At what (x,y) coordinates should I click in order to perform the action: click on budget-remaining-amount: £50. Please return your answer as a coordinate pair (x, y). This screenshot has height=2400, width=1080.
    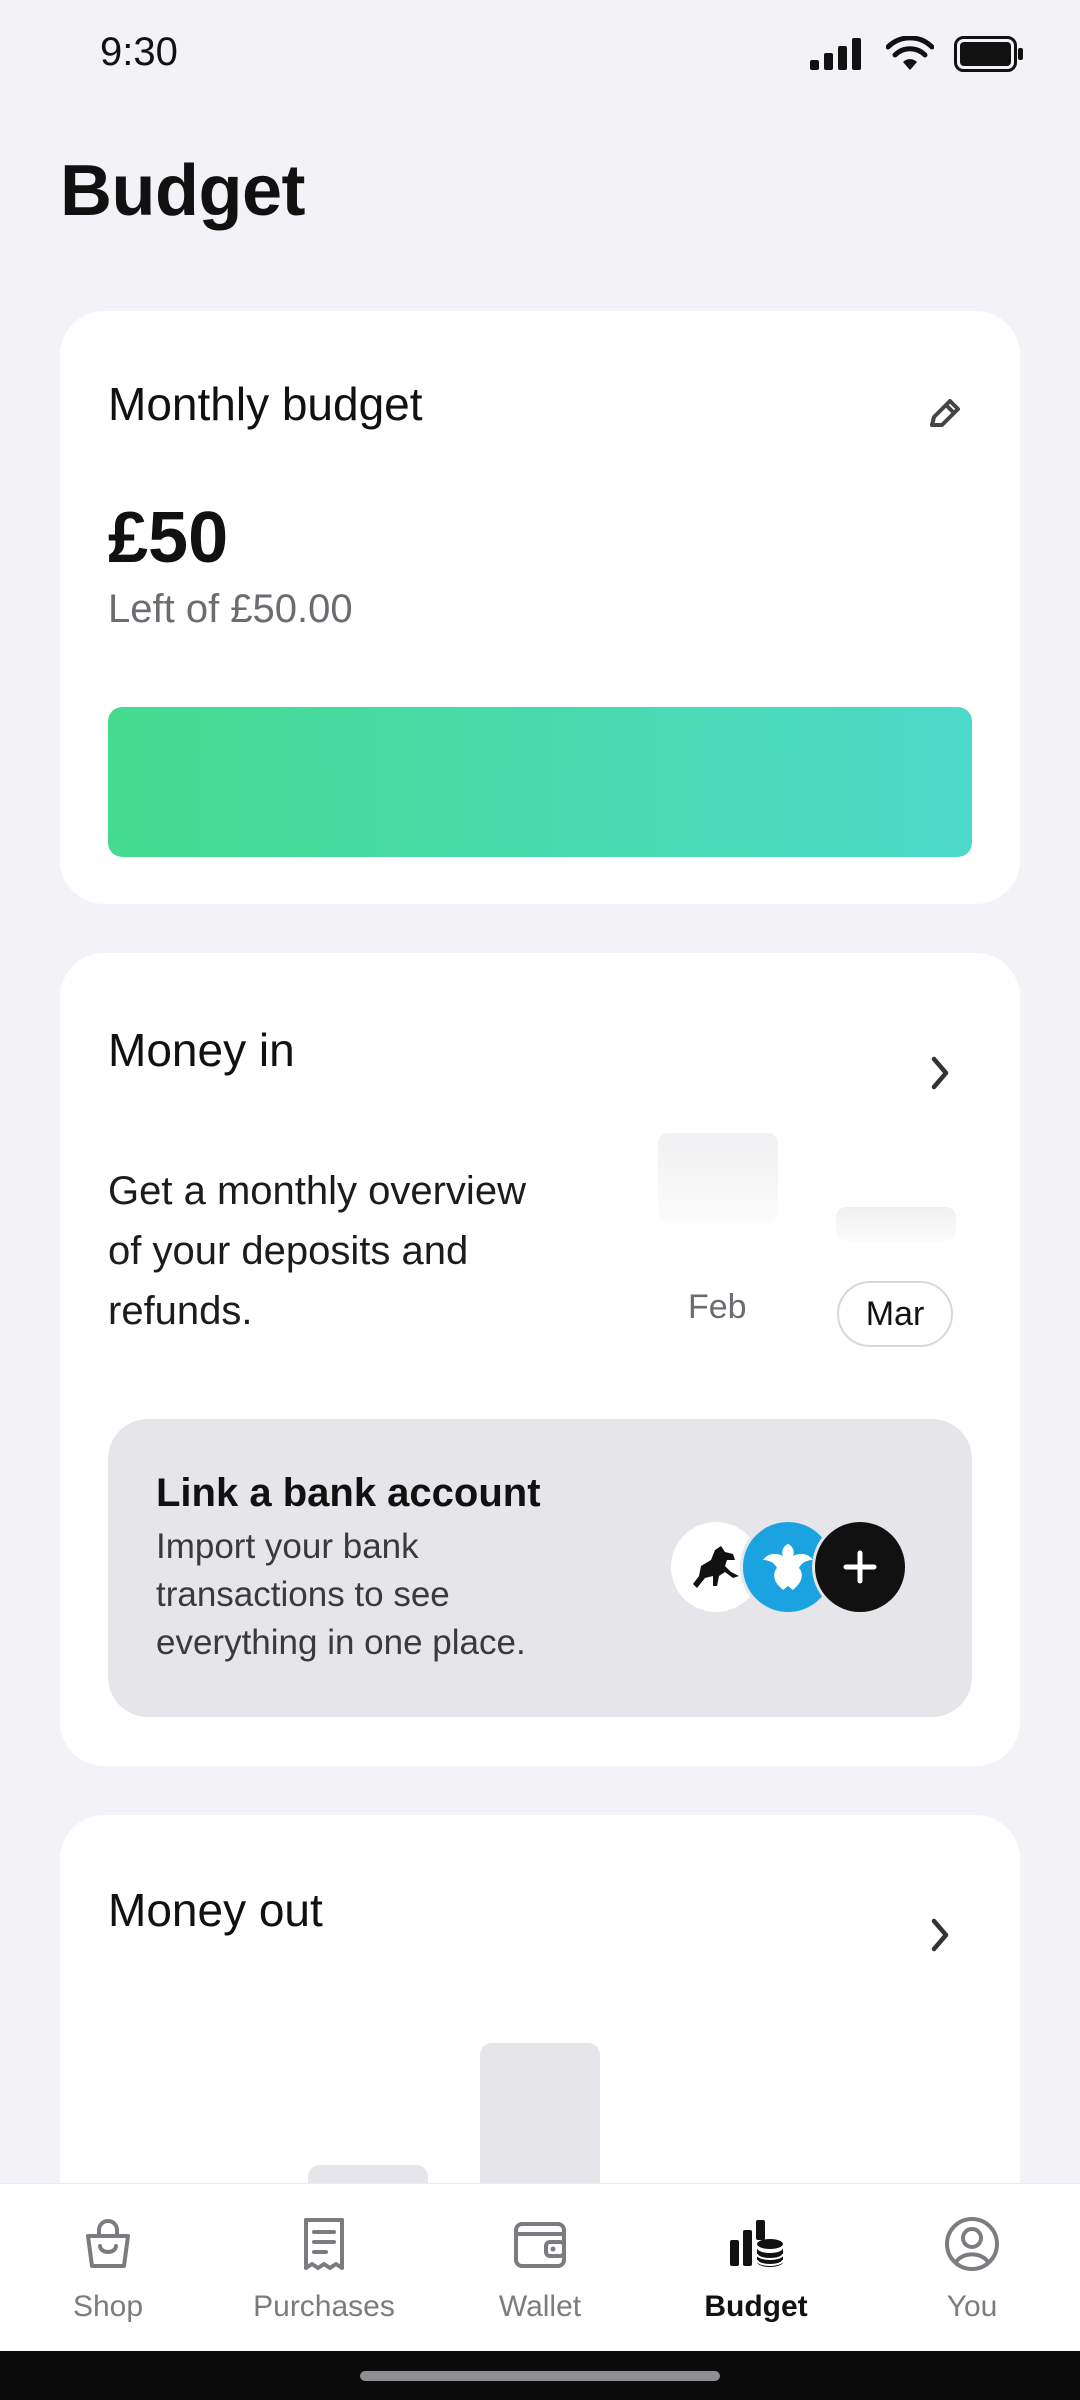
    Looking at the image, I should click on (168, 538).